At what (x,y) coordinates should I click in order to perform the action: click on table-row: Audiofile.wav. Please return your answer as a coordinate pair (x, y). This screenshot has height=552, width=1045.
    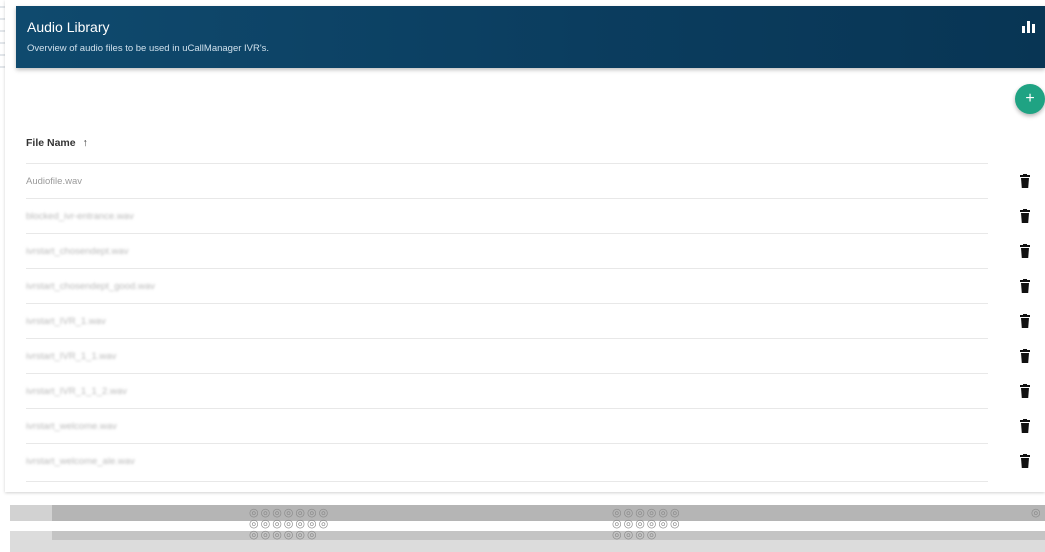
    Looking at the image, I should click on (528, 180).